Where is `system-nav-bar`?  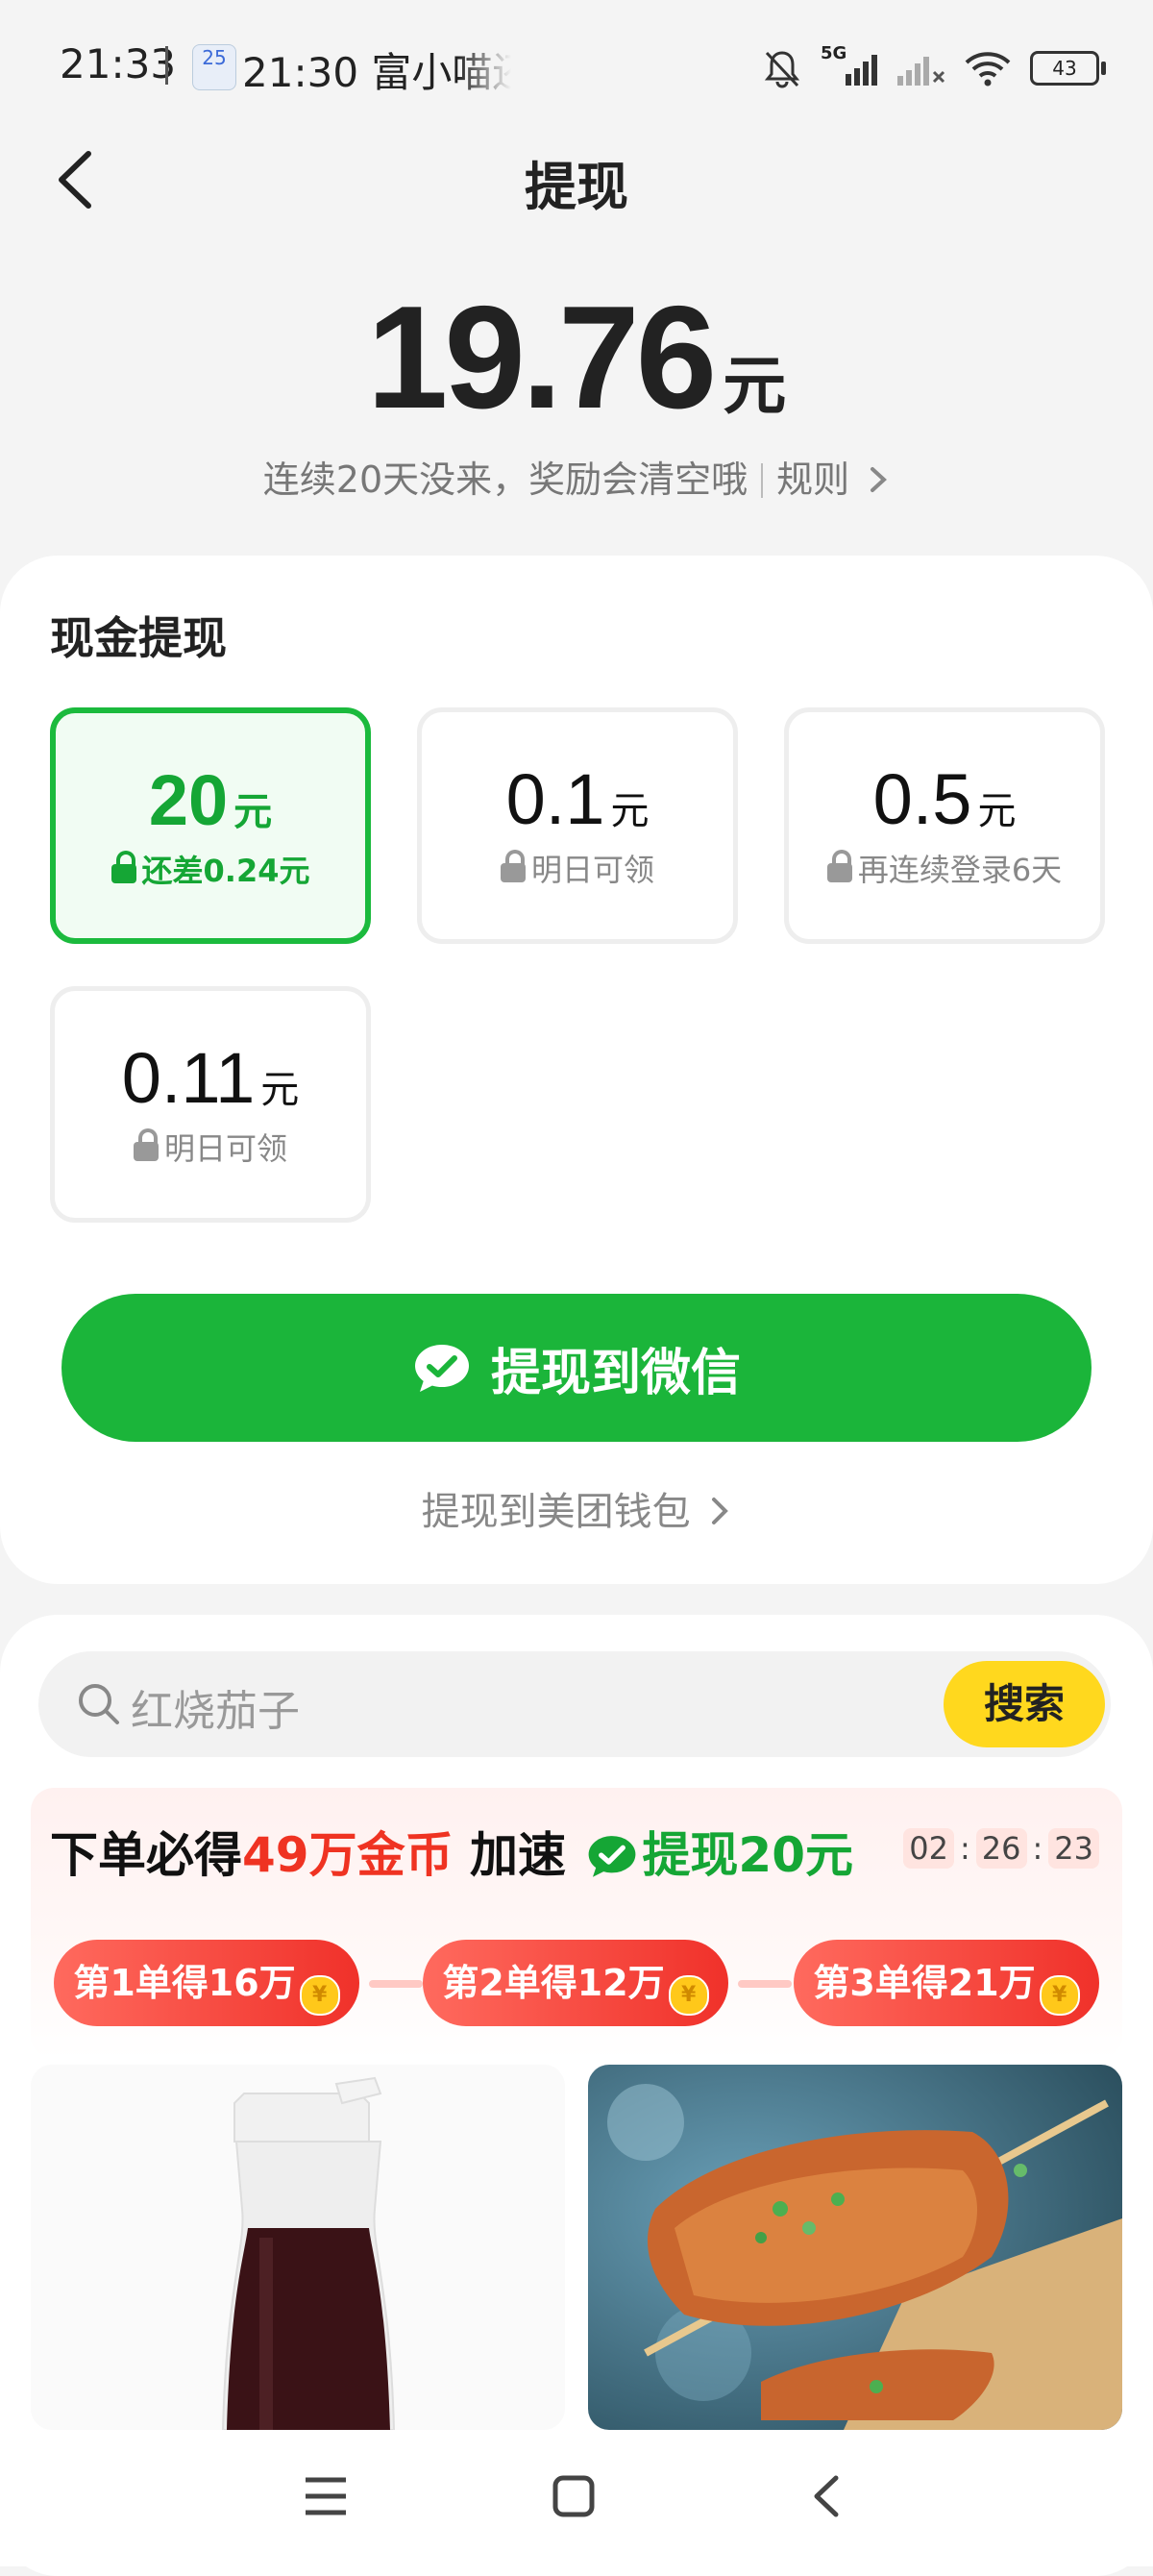
system-nav-bar is located at coordinates (576, 2498).